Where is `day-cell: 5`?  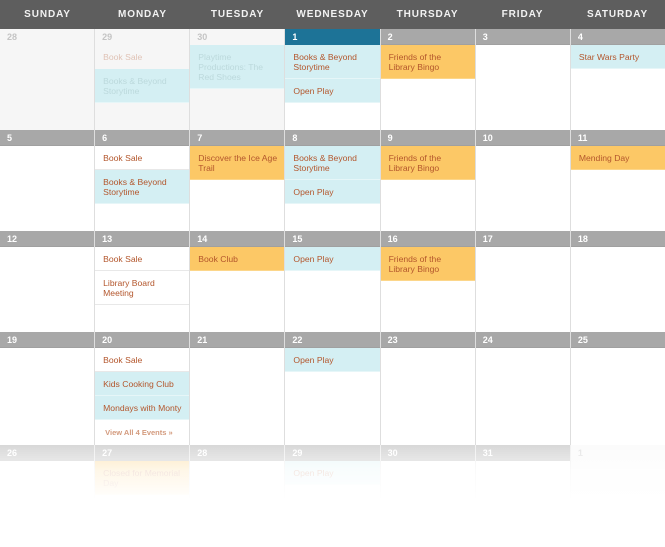 day-cell: 5 is located at coordinates (48, 180).